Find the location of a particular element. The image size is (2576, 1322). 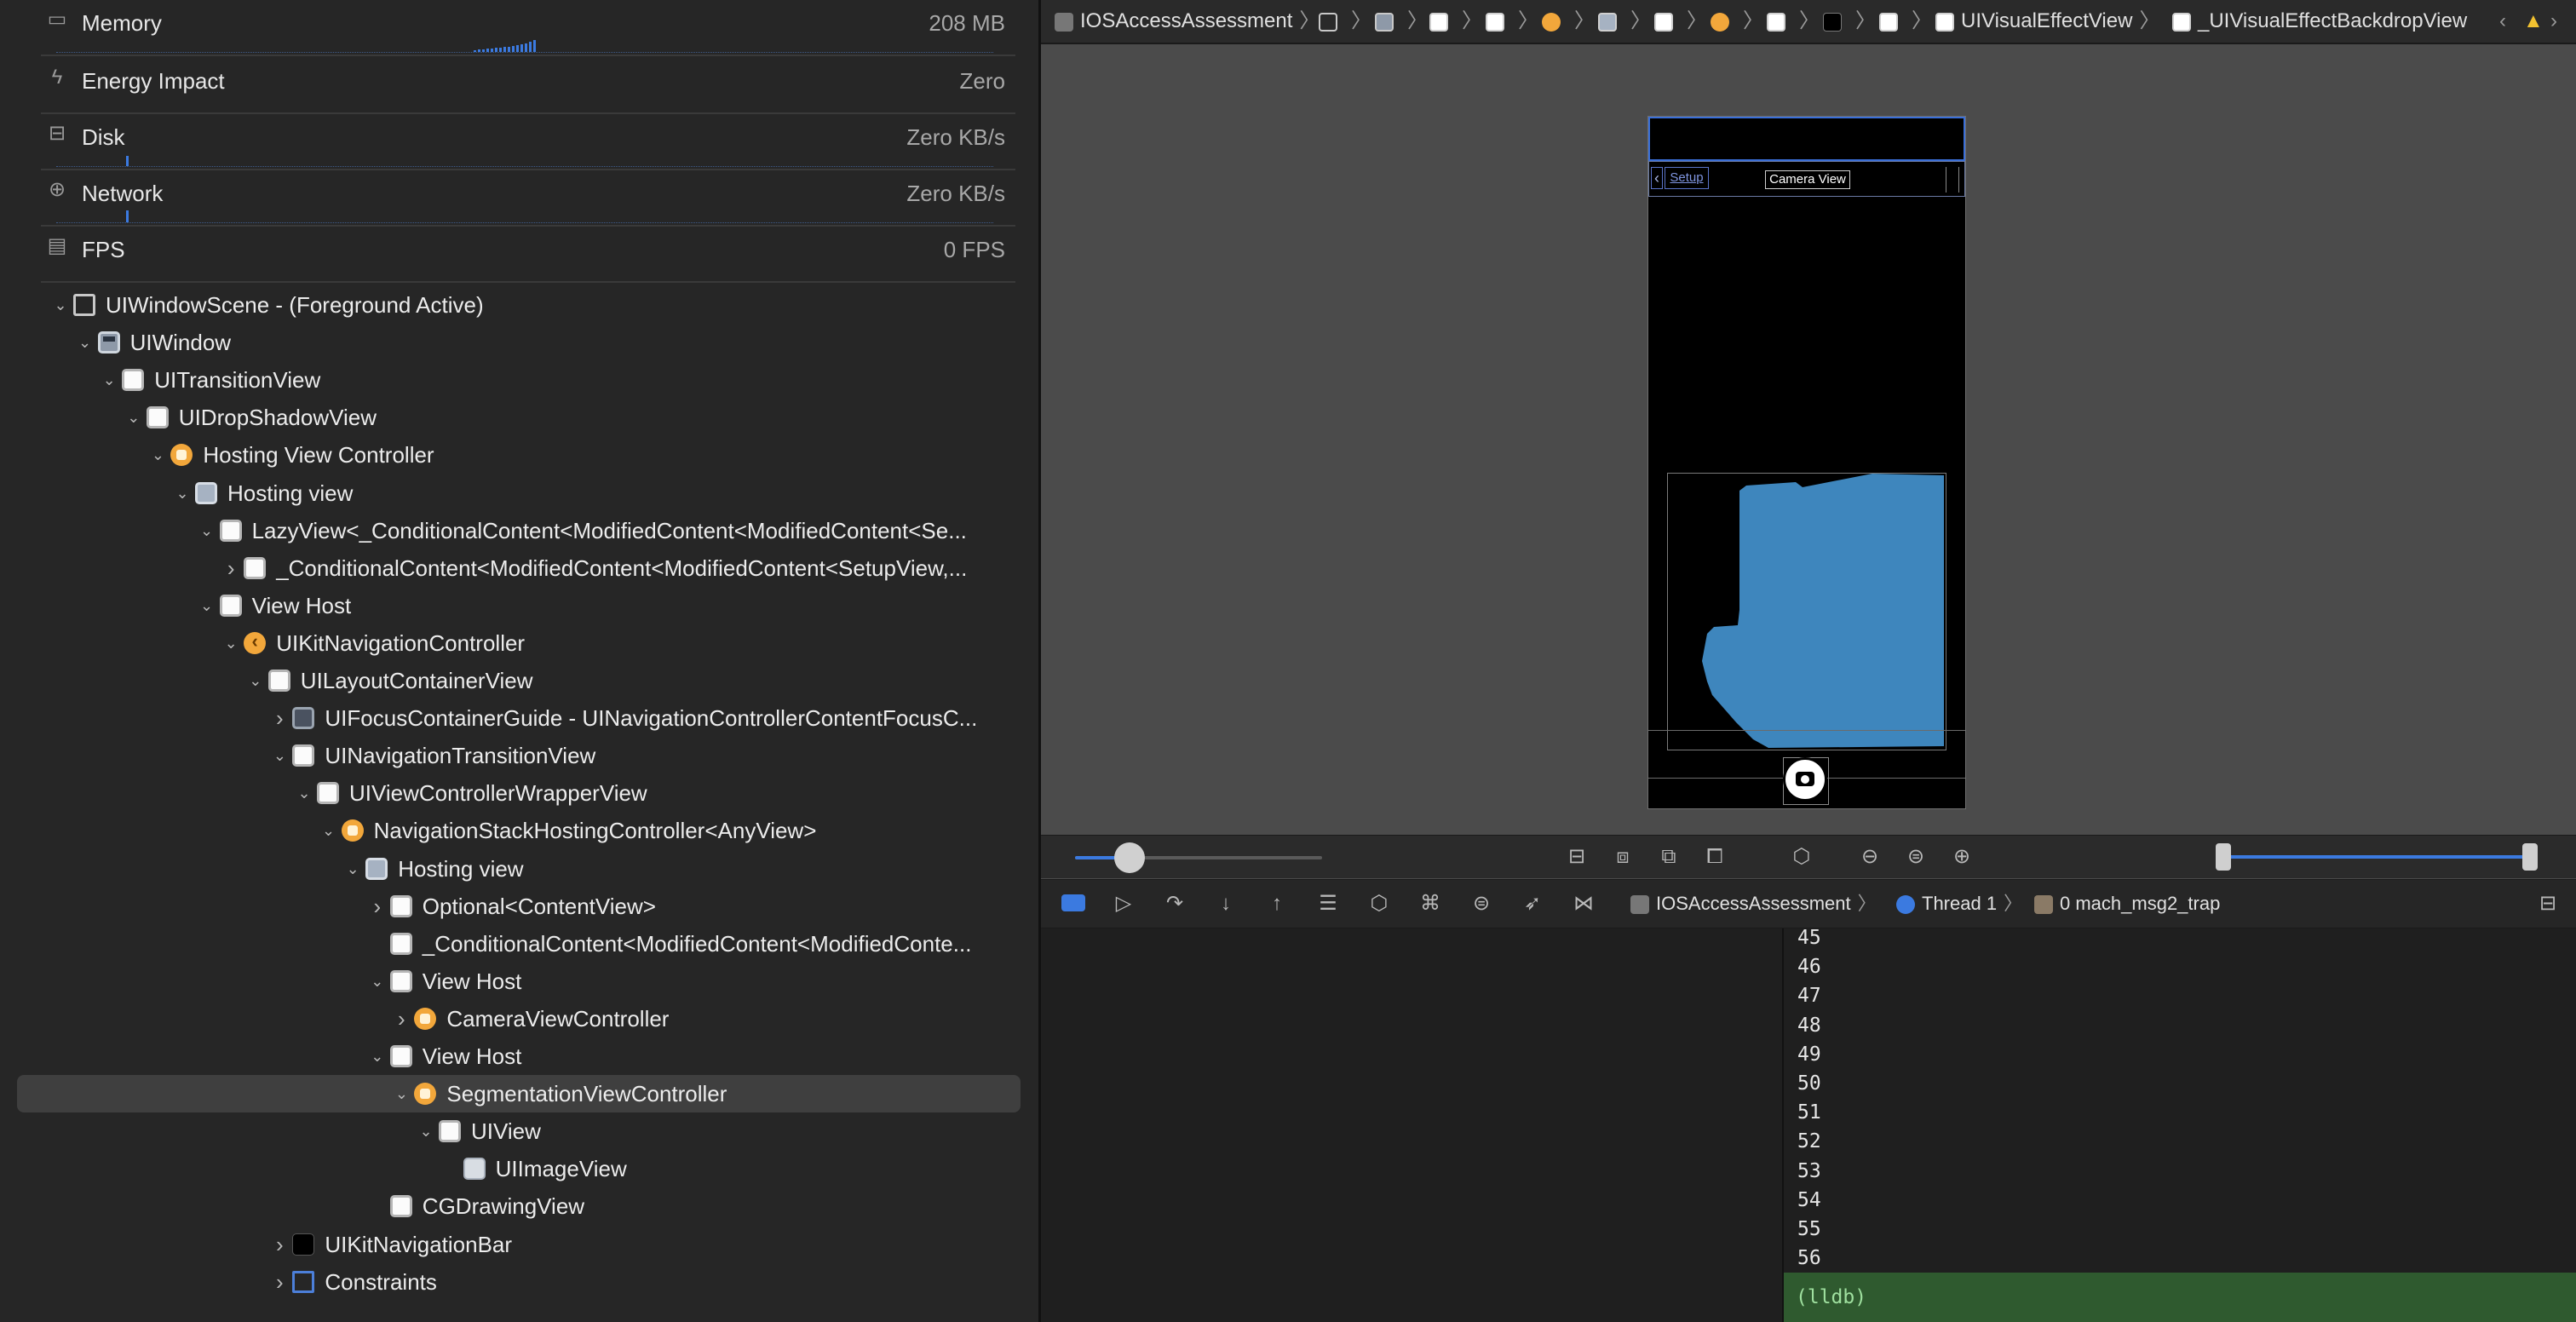

warning-icon: ▲ is located at coordinates (2533, 21).